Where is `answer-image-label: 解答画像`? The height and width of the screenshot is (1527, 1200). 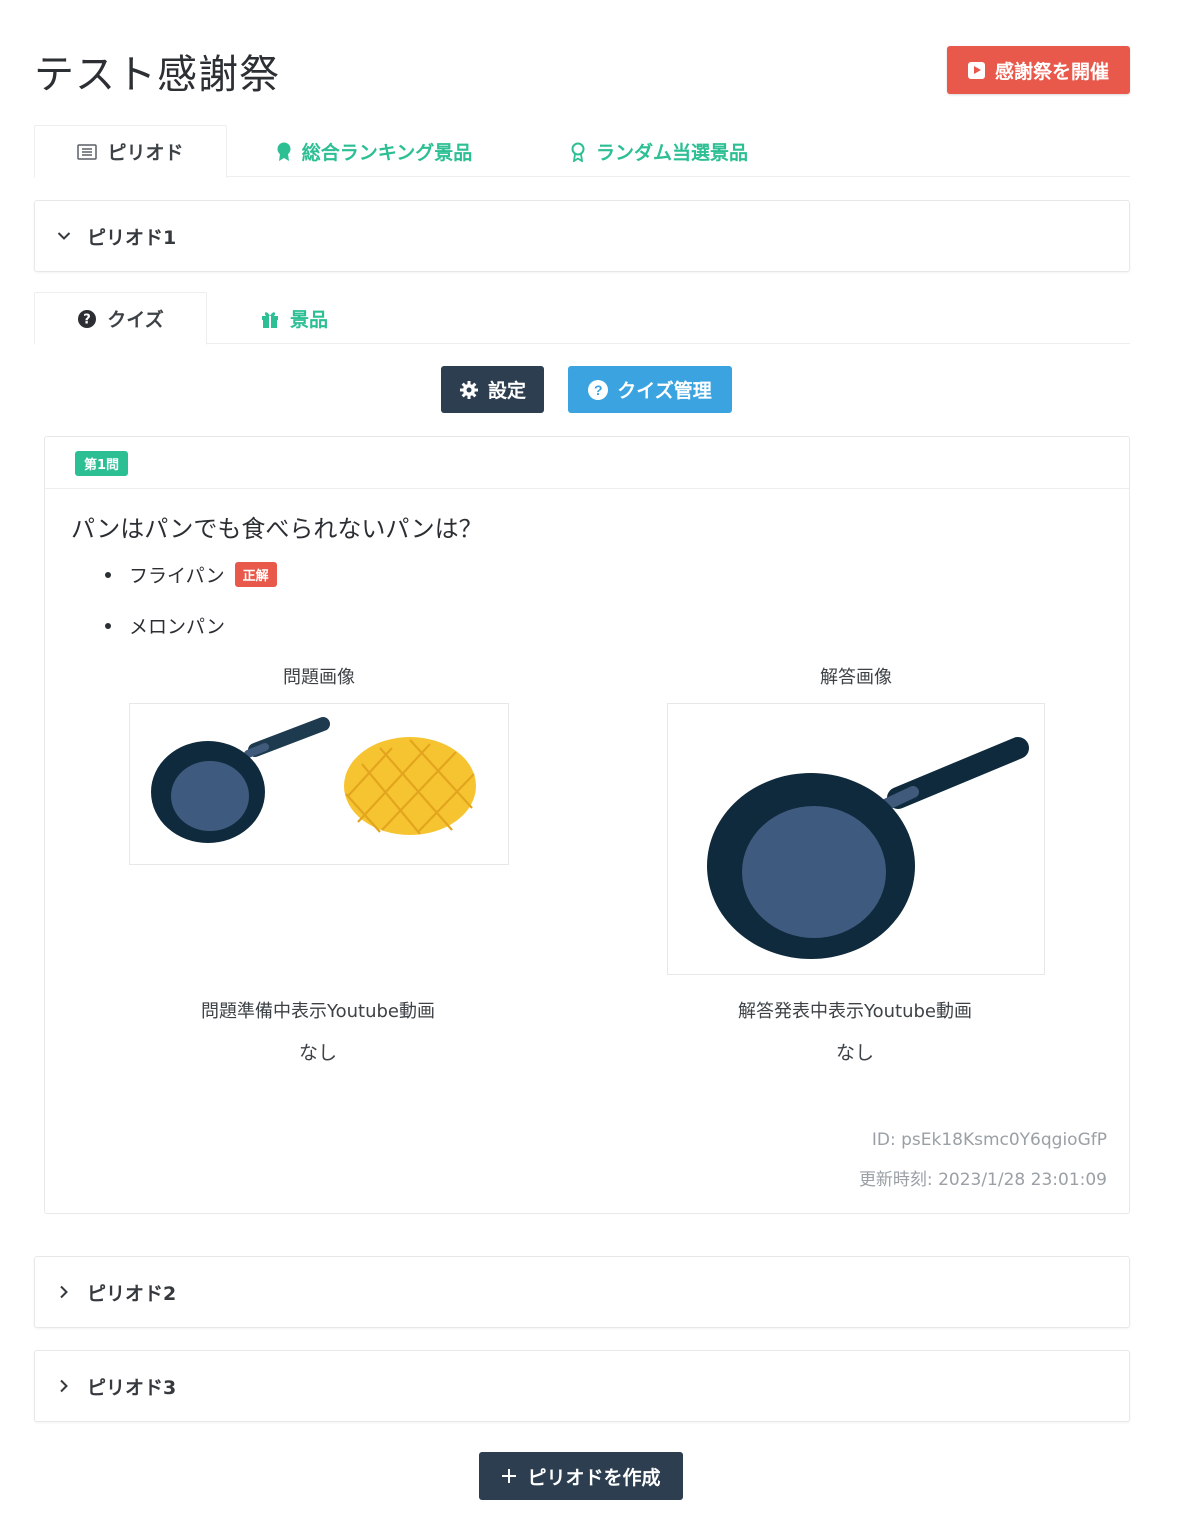
answer-image-label: 解答画像 is located at coordinates (856, 677).